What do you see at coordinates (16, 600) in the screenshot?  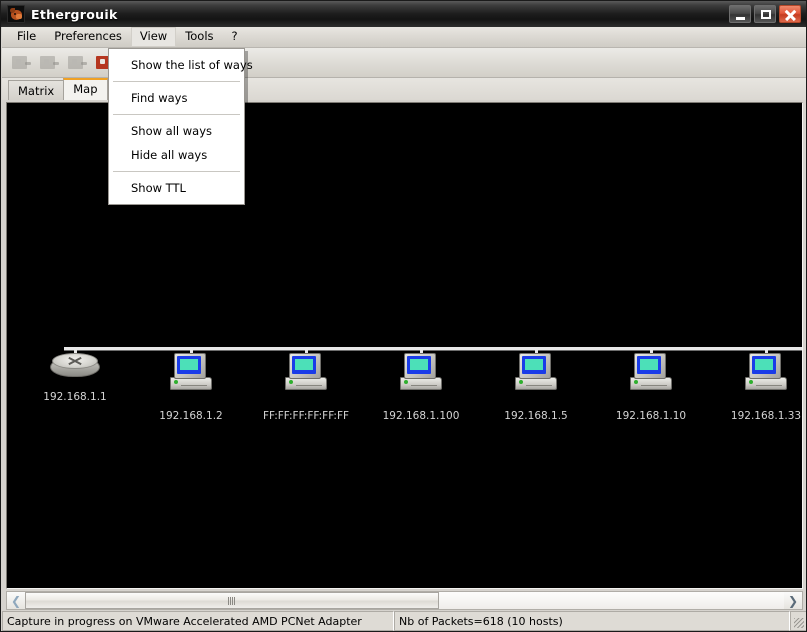 I see `scroll-left-arrow-icon: ❮` at bounding box center [16, 600].